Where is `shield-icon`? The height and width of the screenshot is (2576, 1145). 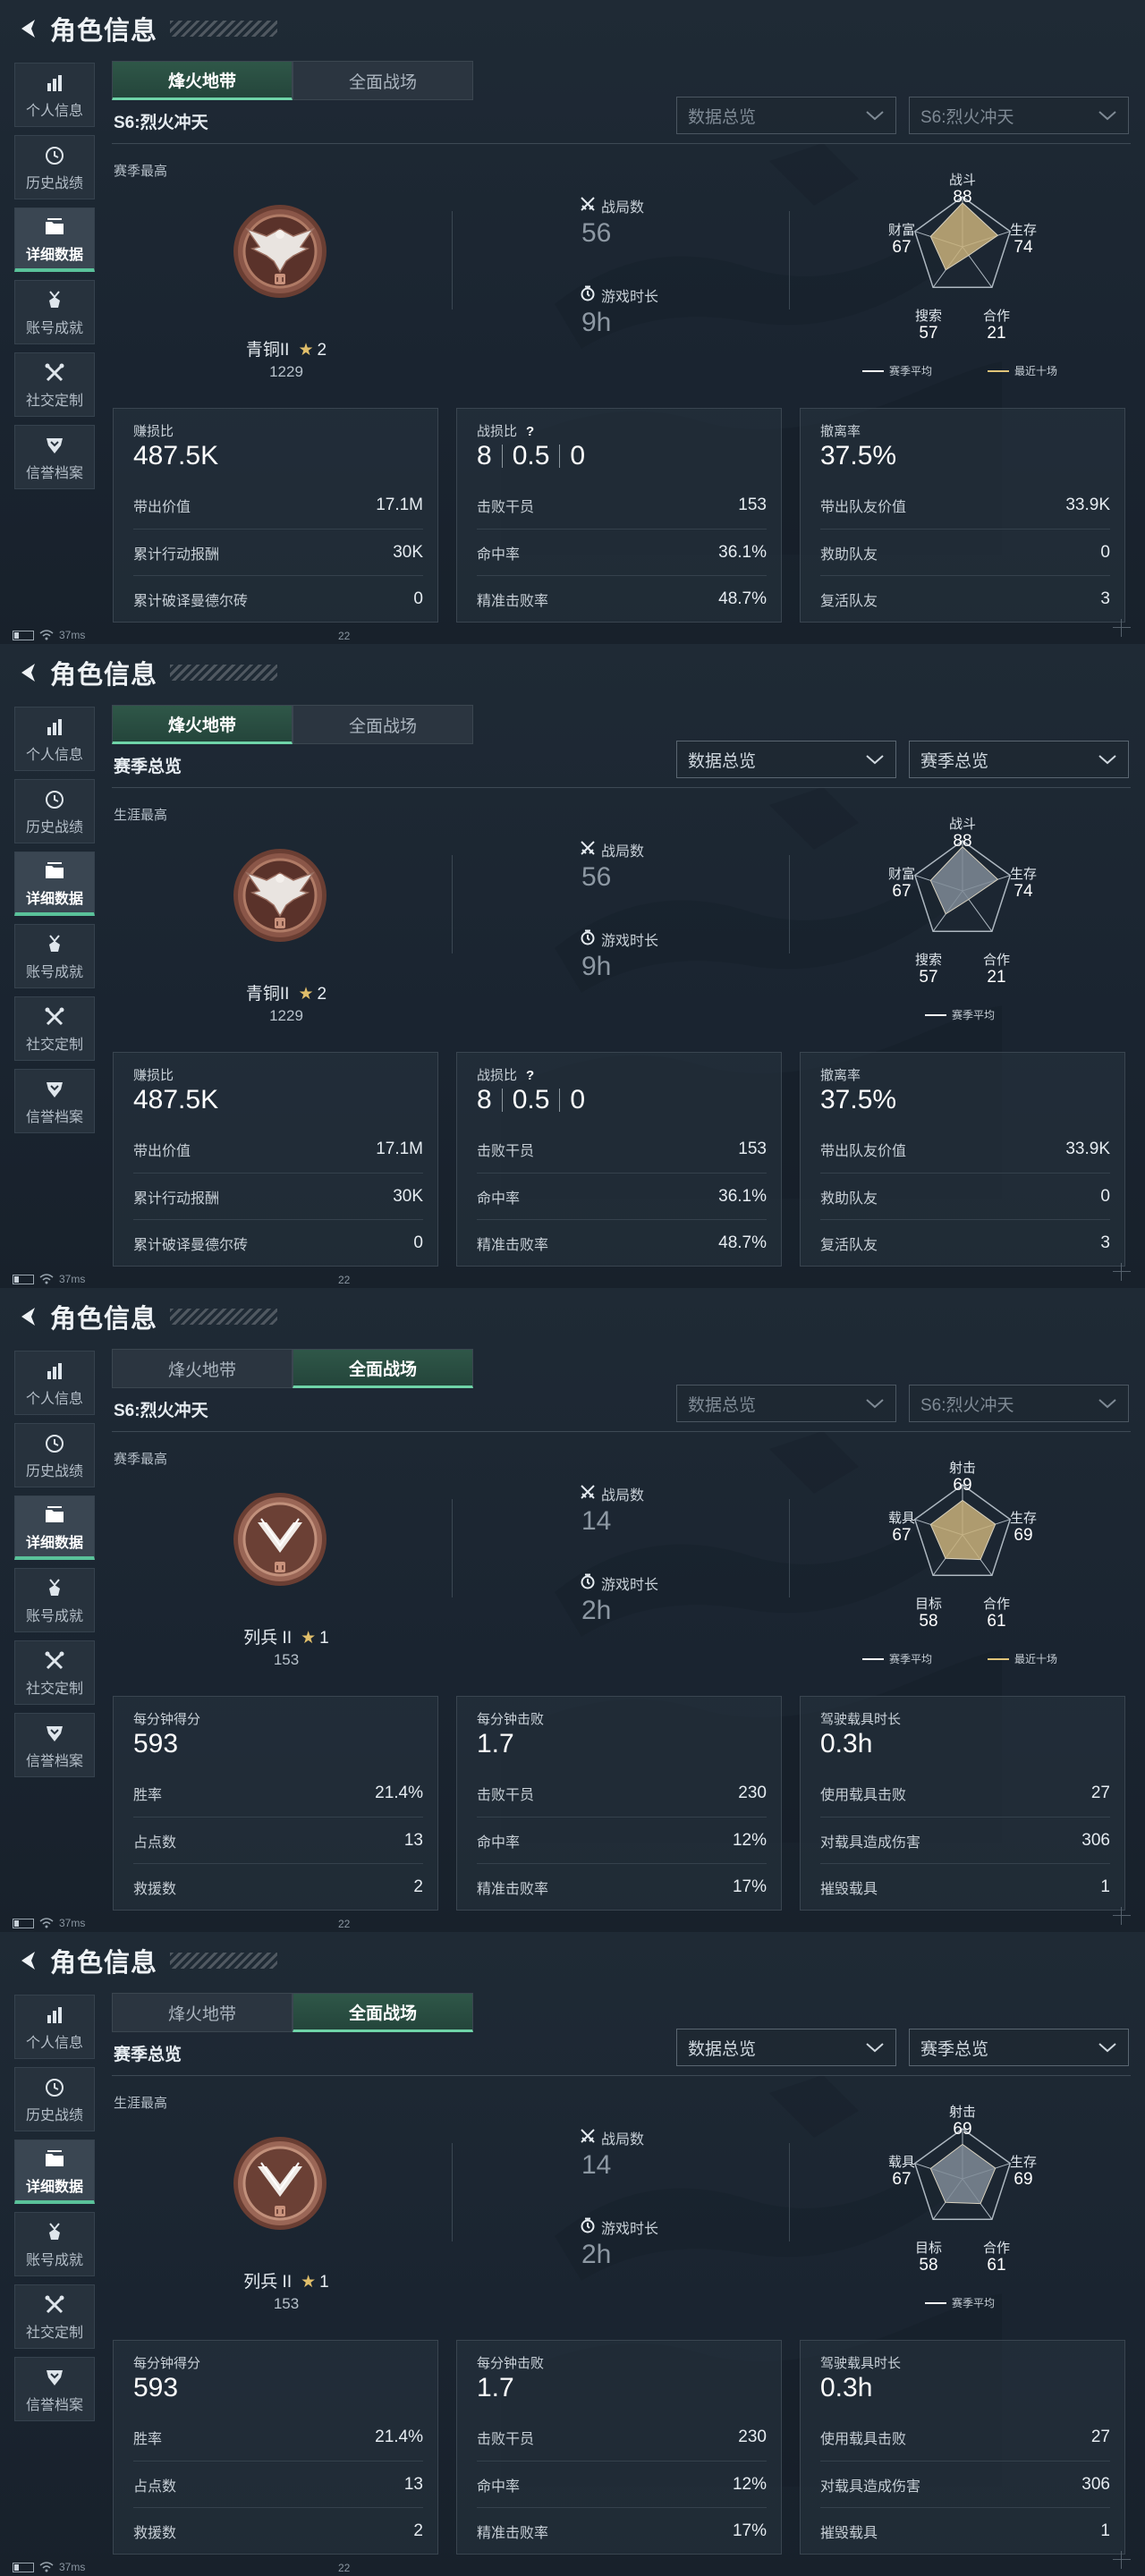
shield-icon is located at coordinates (54, 445).